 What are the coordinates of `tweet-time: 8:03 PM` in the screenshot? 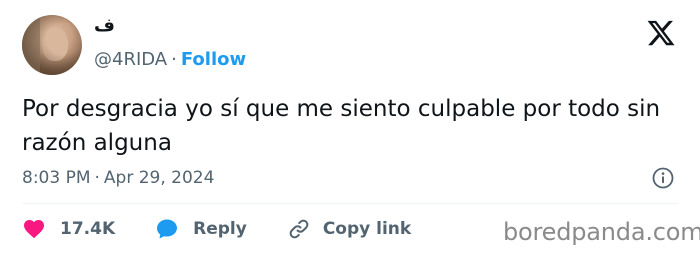 It's located at (56, 178).